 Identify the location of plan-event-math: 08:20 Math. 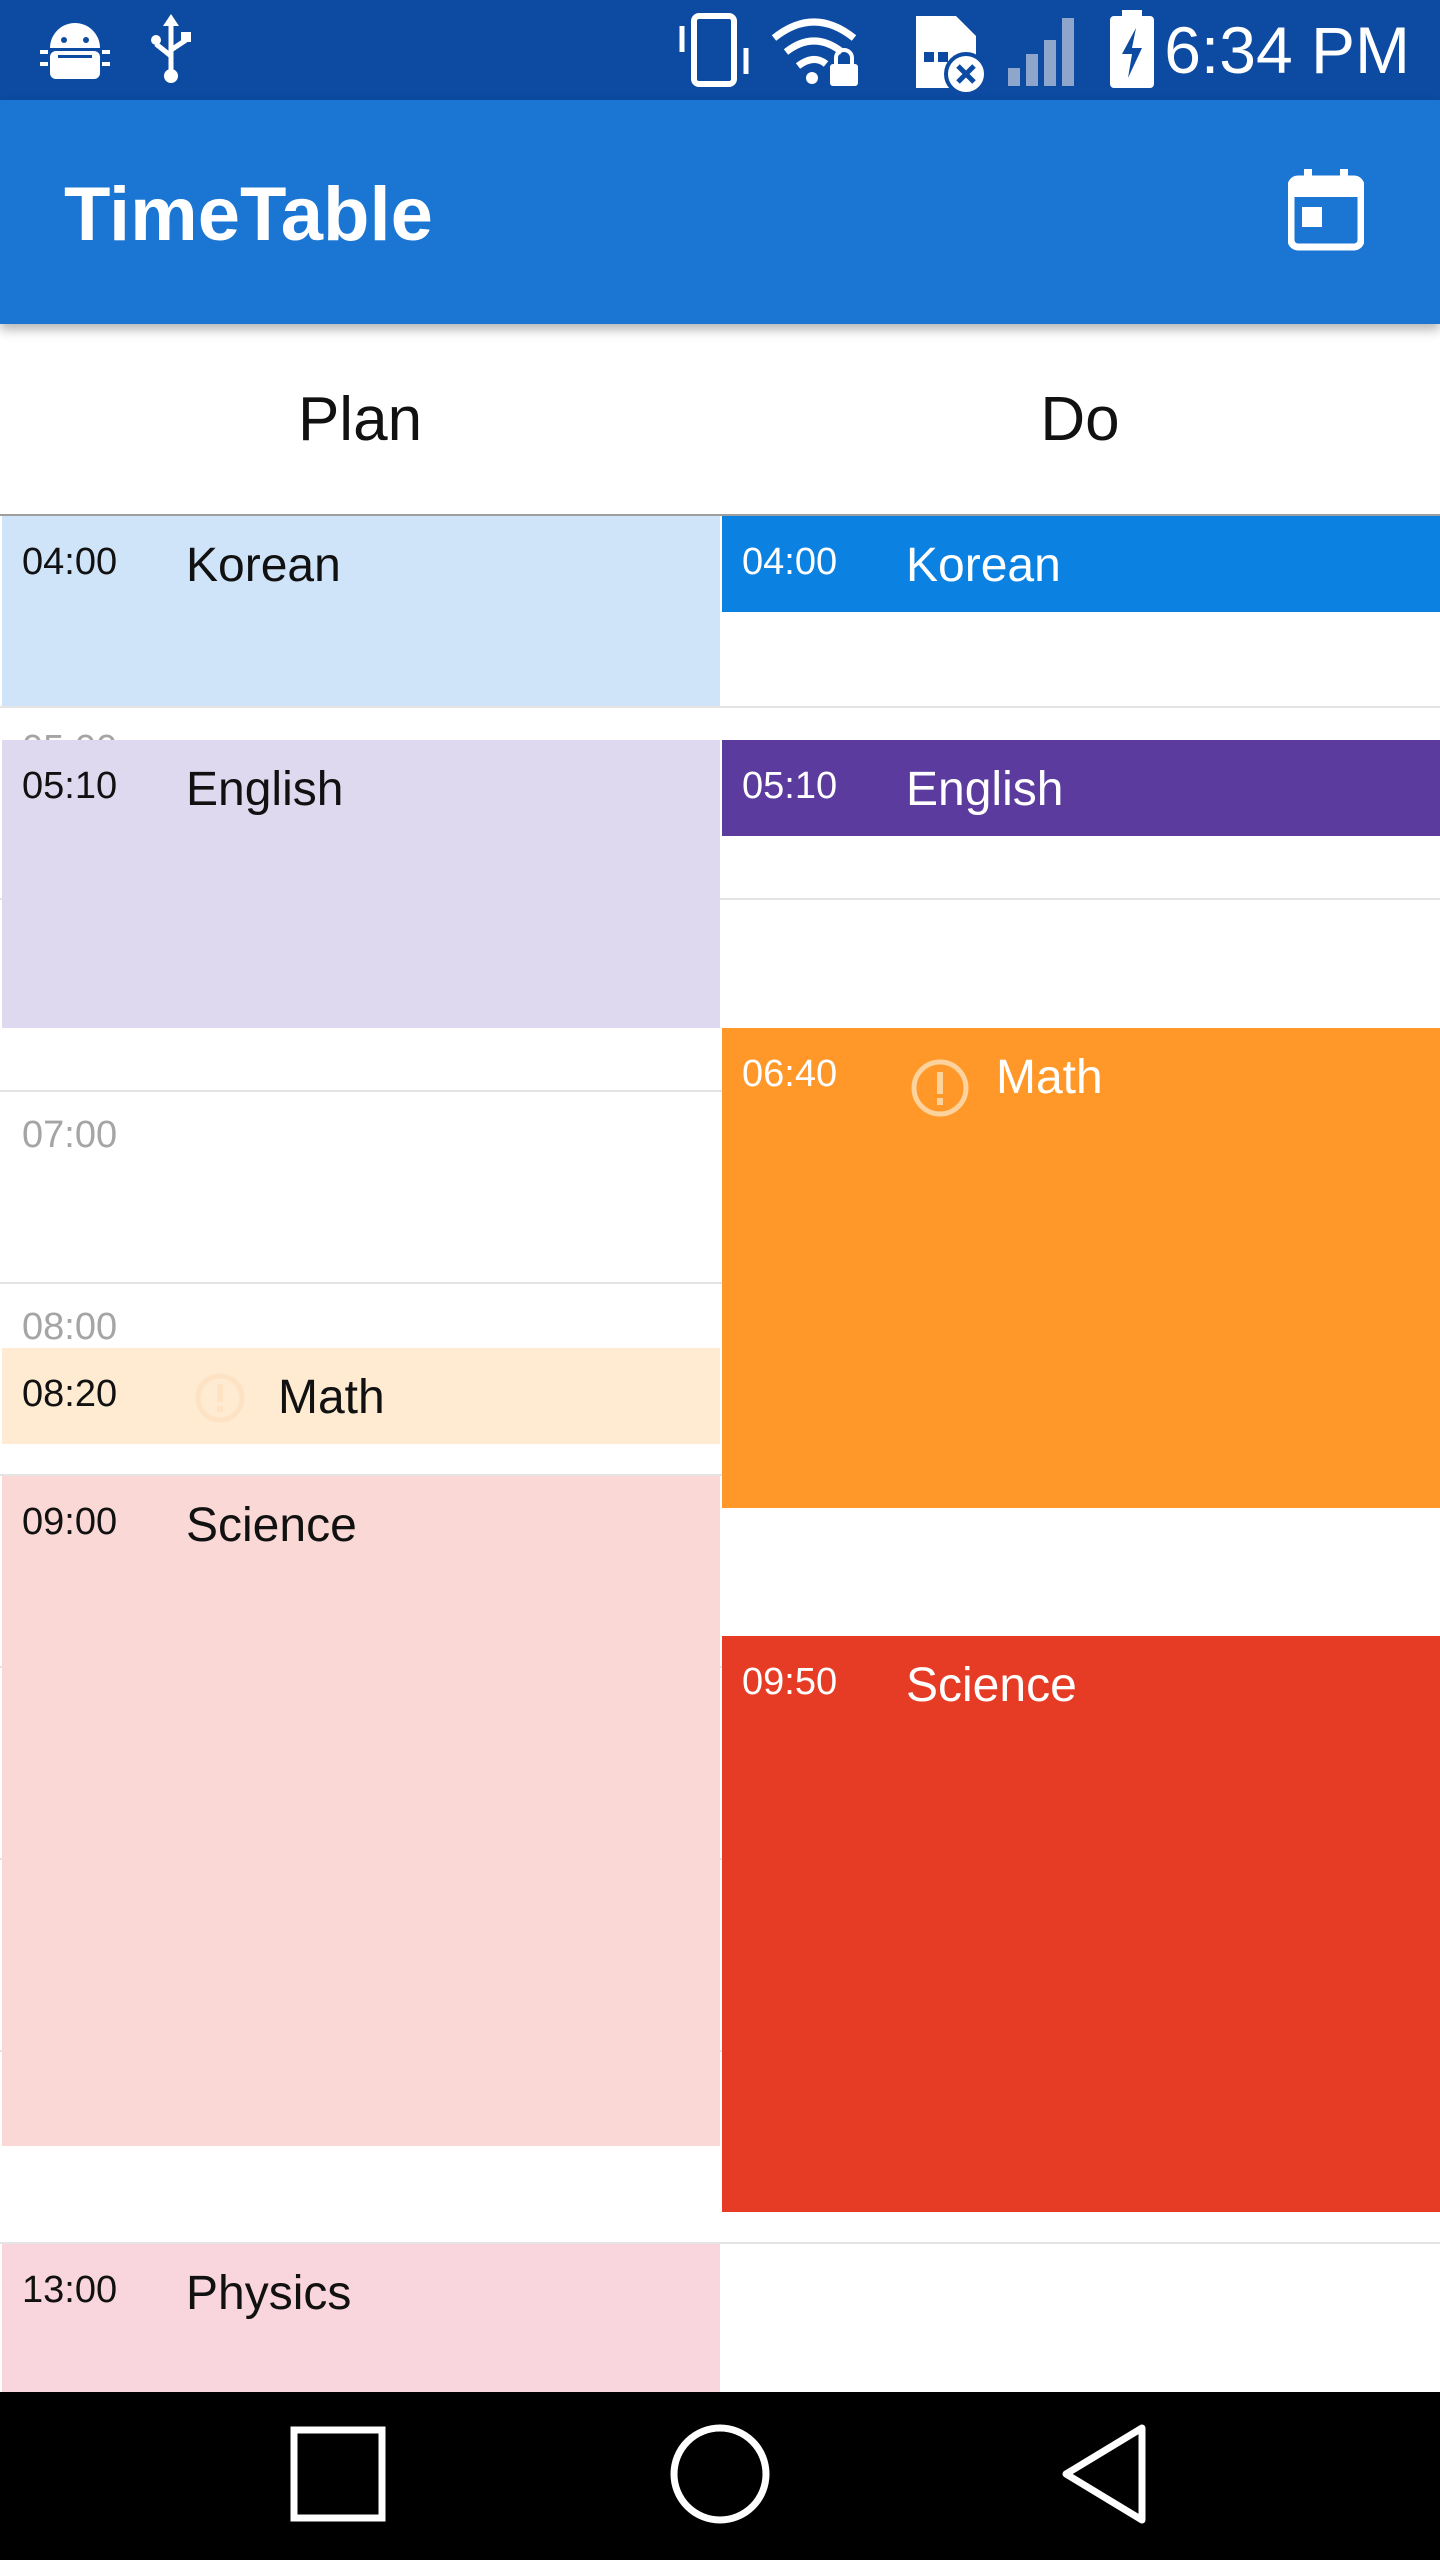
(361, 1396).